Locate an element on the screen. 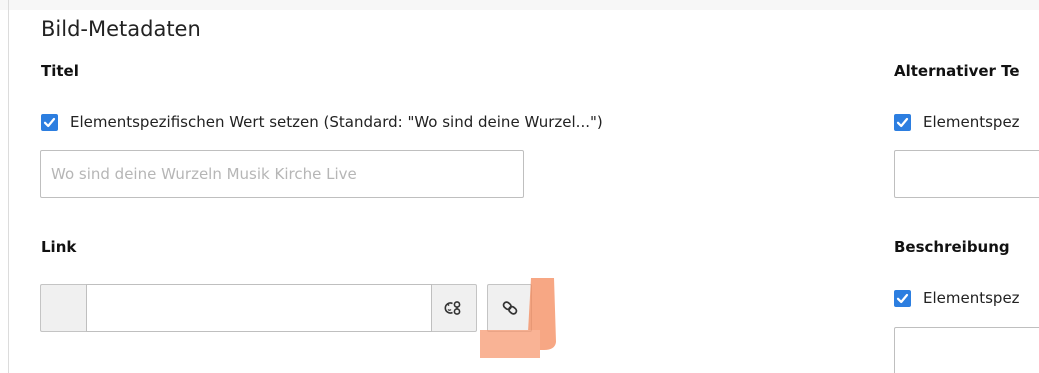 This screenshot has width=1039, height=373. link-input is located at coordinates (259, 308).